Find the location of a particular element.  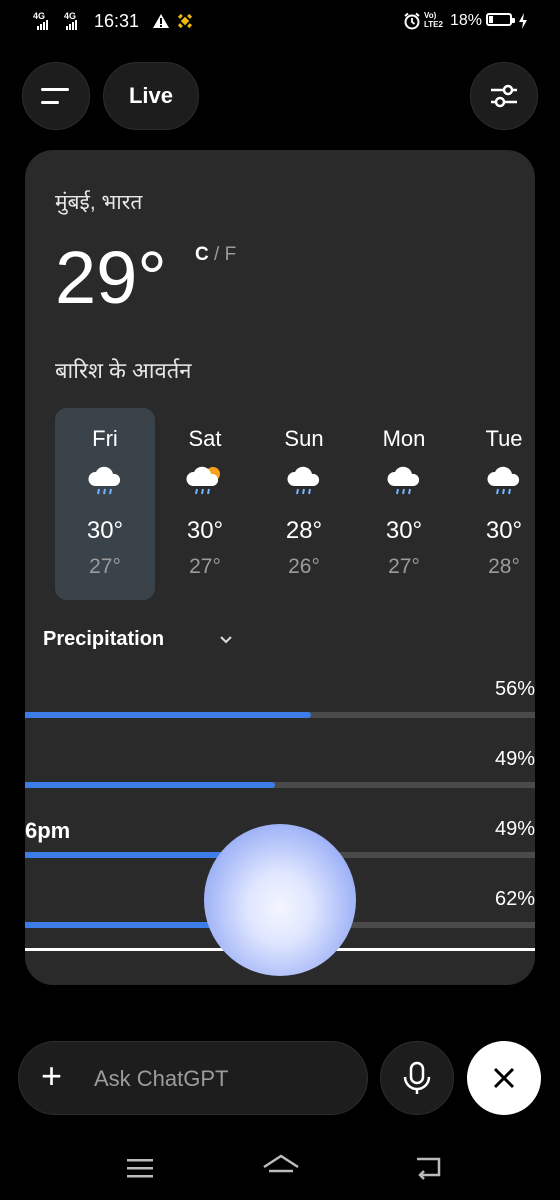

close-voice-button is located at coordinates (504, 1078).